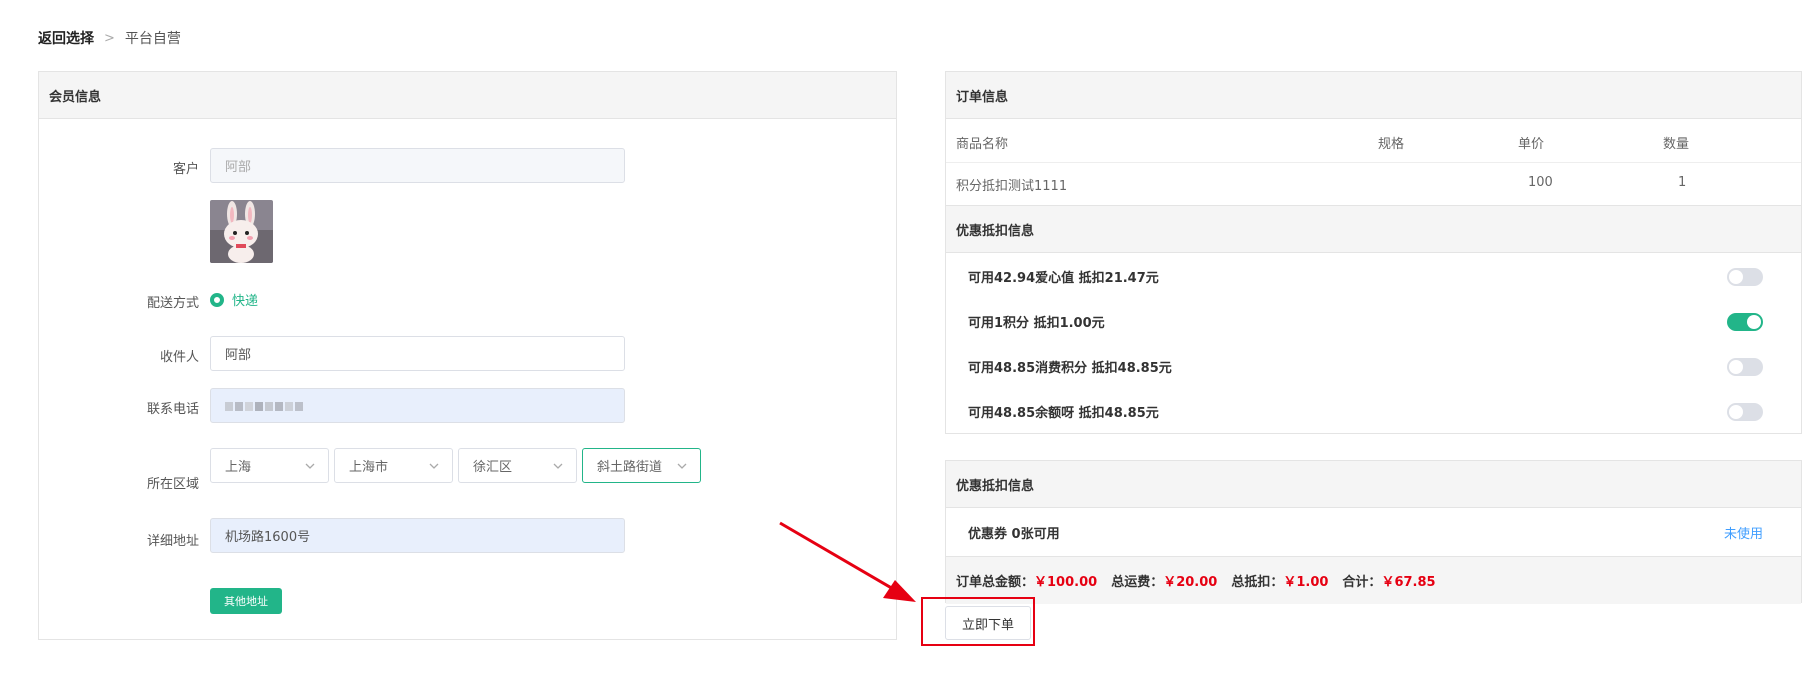 The height and width of the screenshot is (687, 1812). What do you see at coordinates (417, 353) in the screenshot?
I see `recipient-field: 阿部` at bounding box center [417, 353].